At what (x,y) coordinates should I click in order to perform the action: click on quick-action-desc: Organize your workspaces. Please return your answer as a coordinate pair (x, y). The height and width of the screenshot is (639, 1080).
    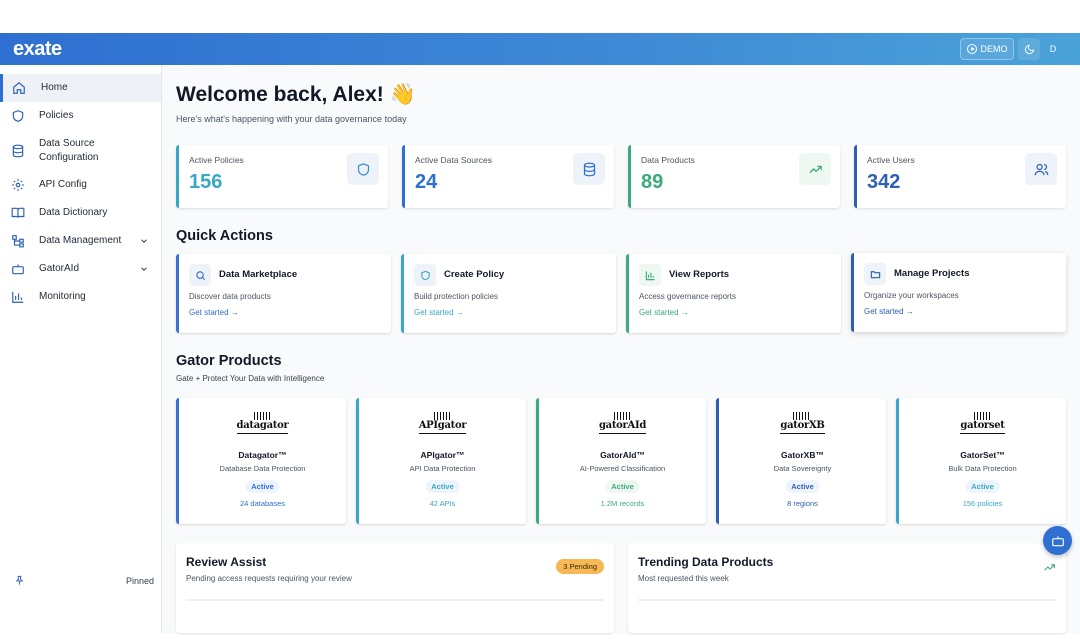
    Looking at the image, I should click on (911, 295).